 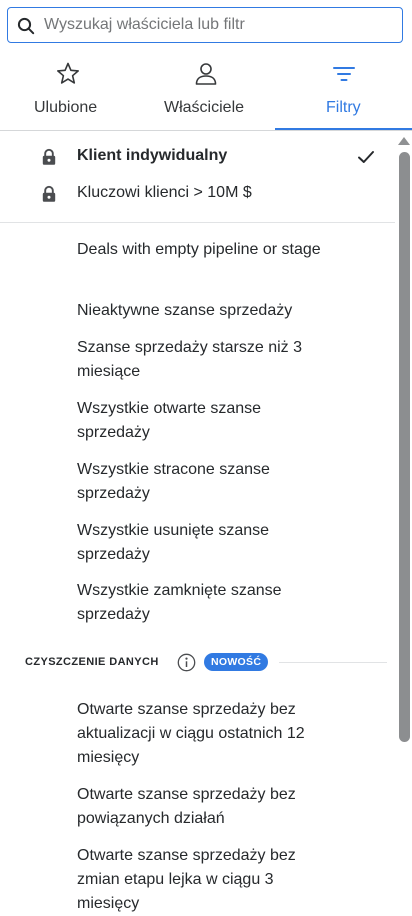 I want to click on search-icon, so click(x=26, y=26).